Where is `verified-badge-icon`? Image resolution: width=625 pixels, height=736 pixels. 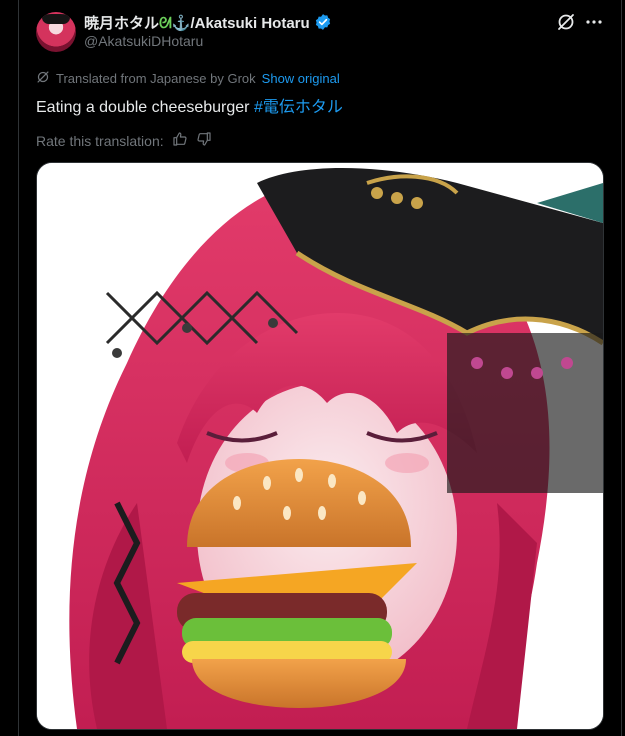 verified-badge-icon is located at coordinates (323, 24).